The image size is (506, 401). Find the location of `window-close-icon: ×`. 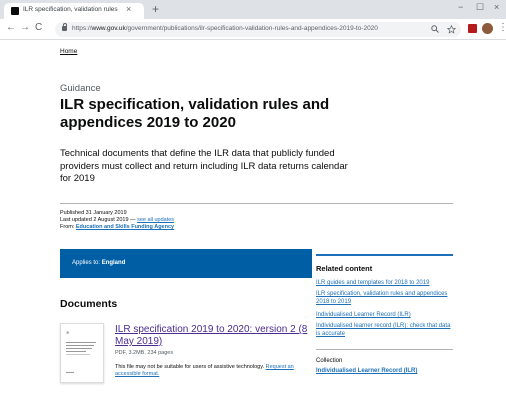

window-close-icon: × is located at coordinates (496, 7).